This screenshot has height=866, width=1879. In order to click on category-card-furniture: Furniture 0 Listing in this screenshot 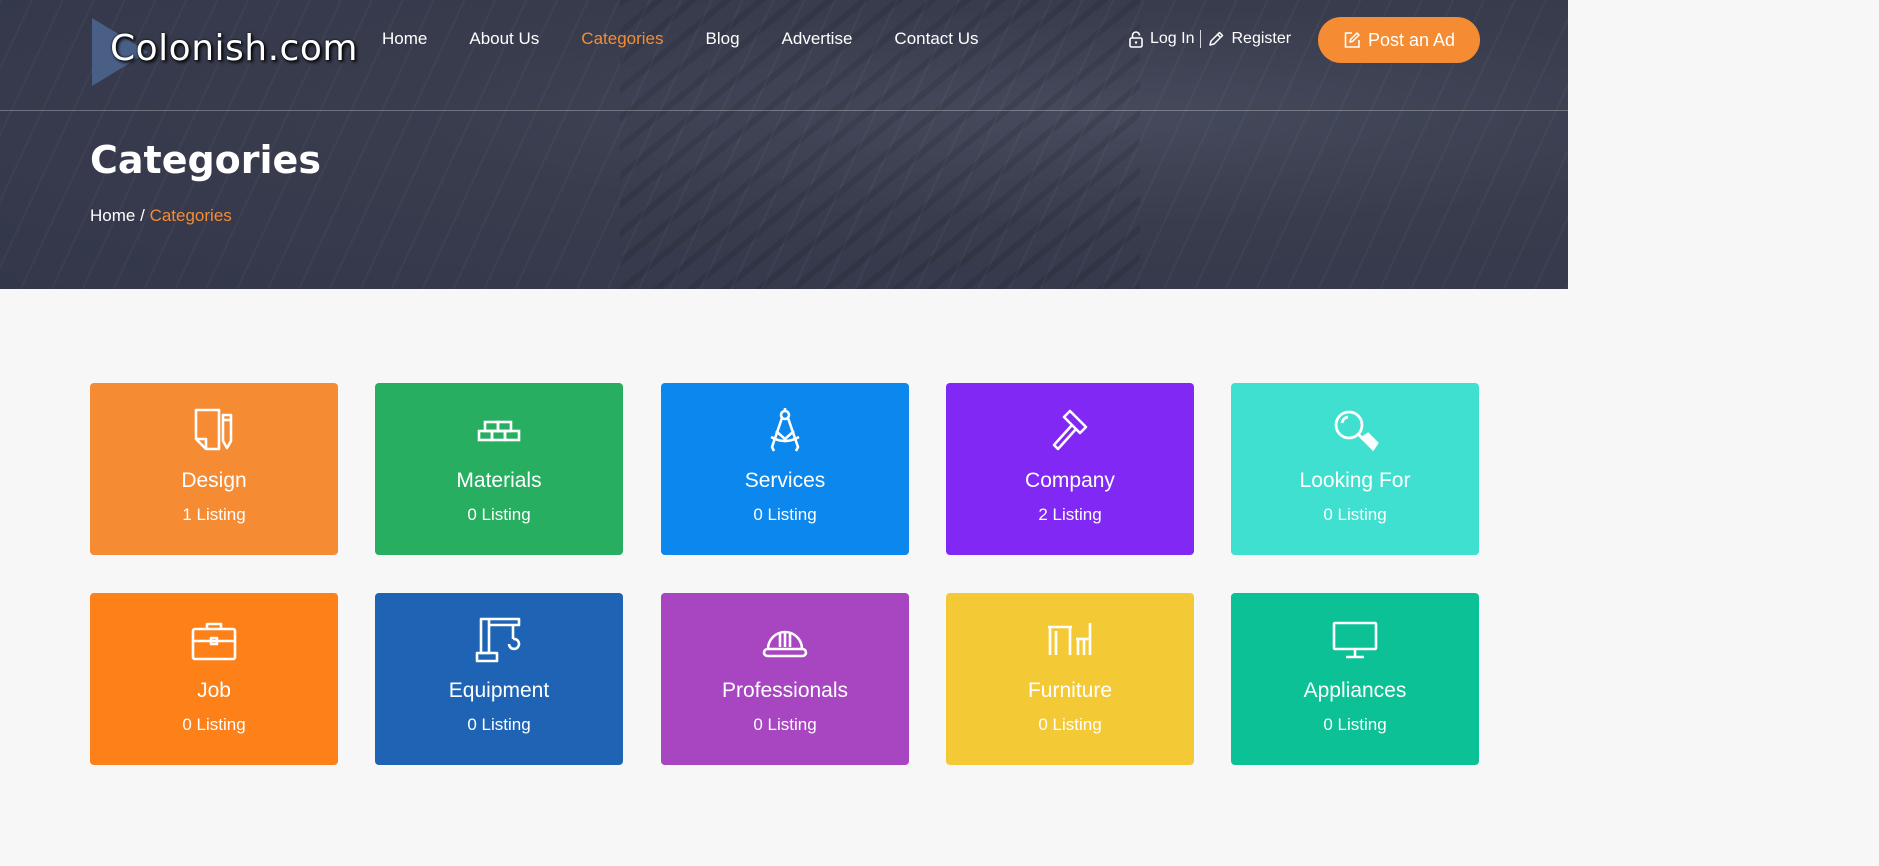, I will do `click(1070, 679)`.